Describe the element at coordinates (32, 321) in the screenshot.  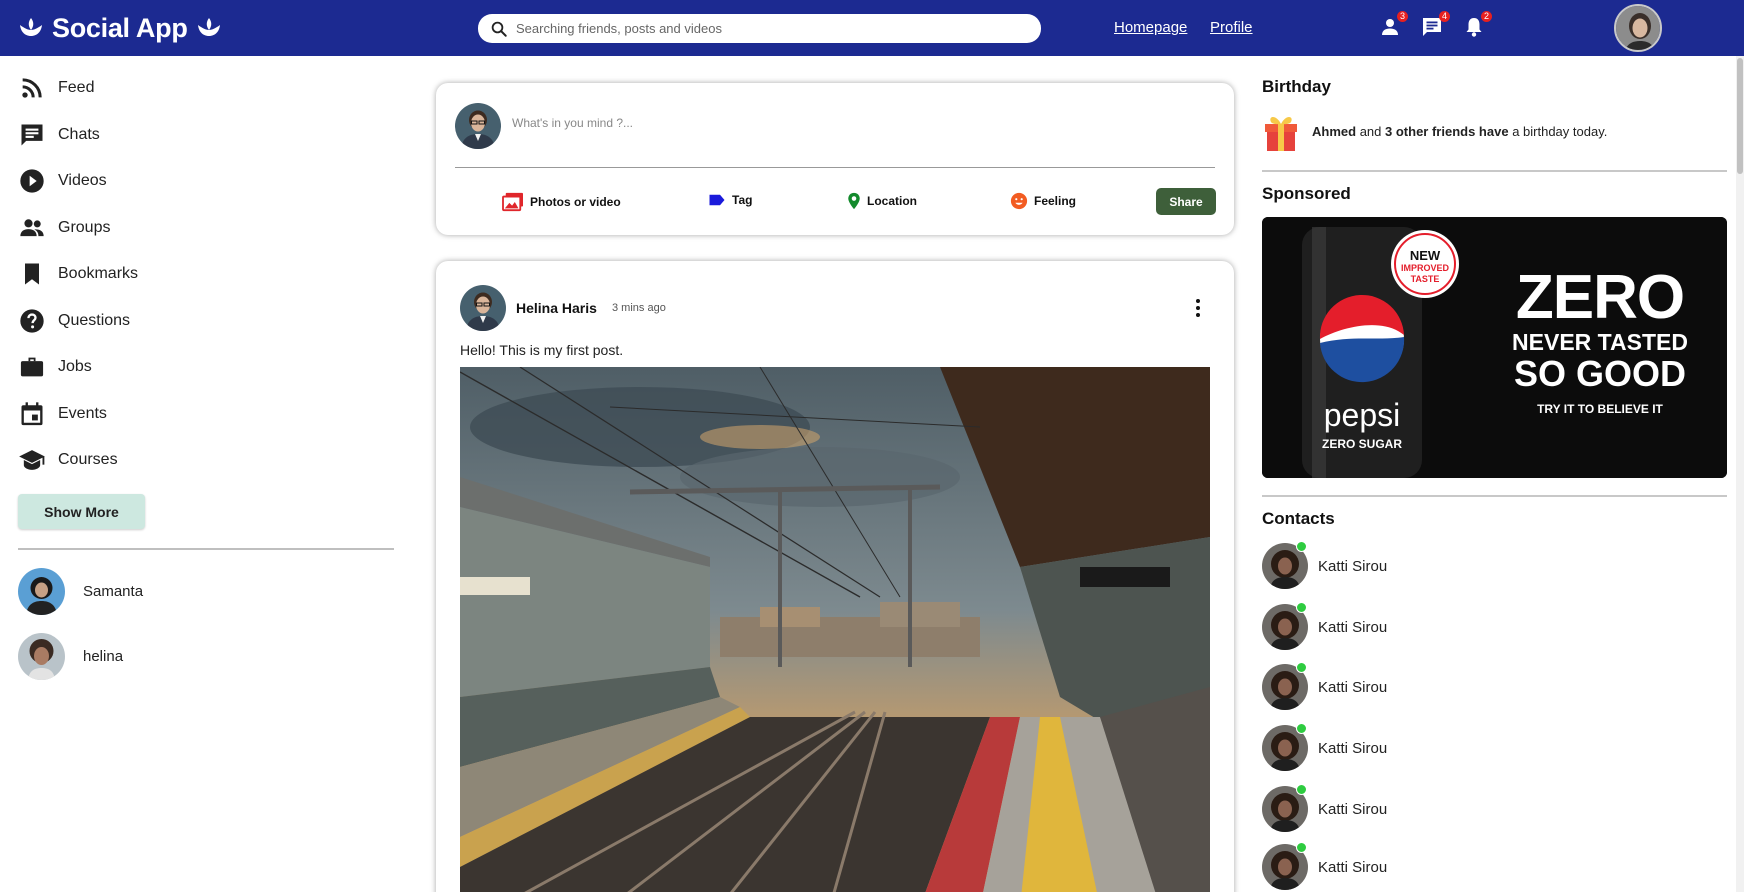
I see `help-circle-icon` at that location.